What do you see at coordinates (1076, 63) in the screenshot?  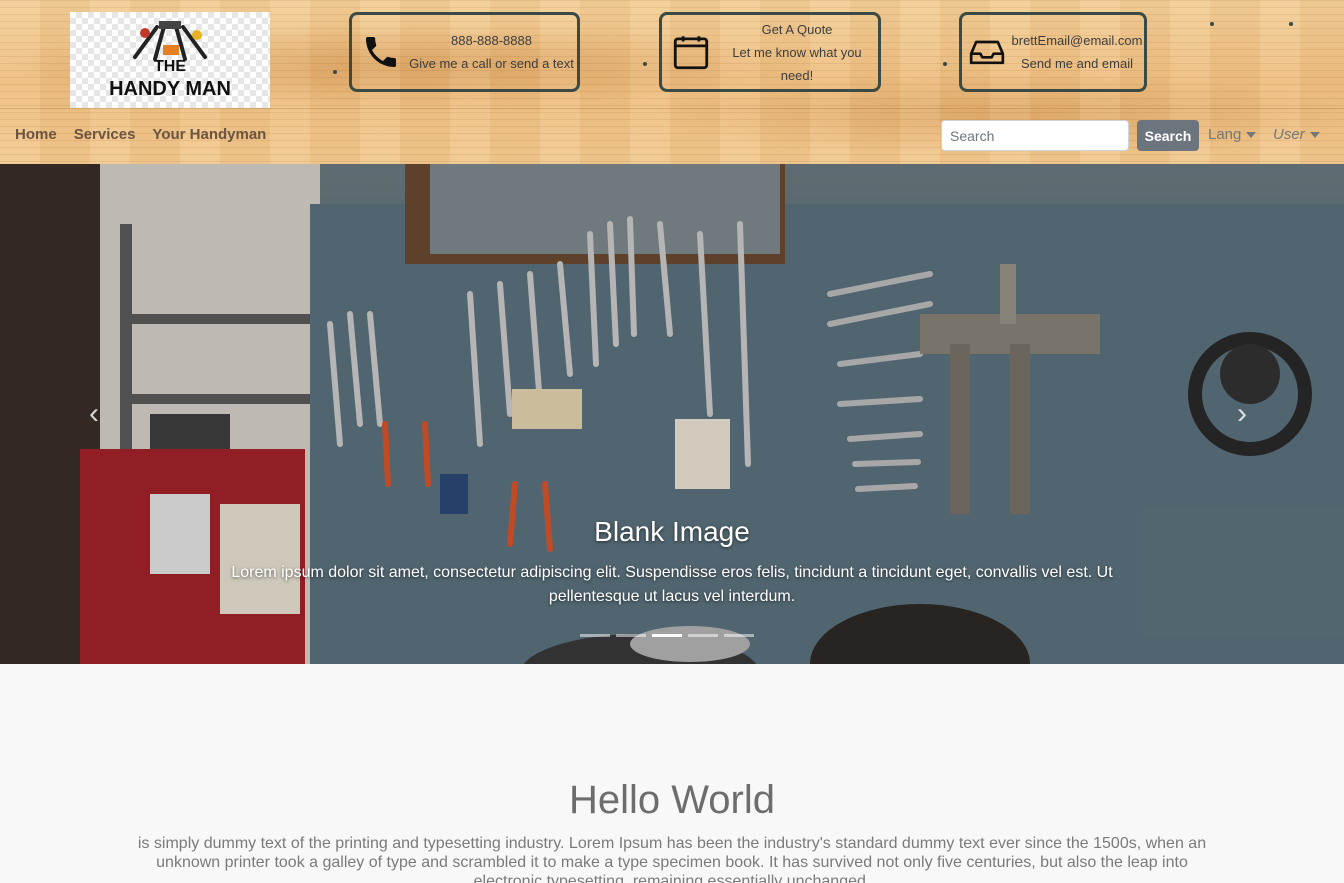 I see `contact-email-desc: Send me and email` at bounding box center [1076, 63].